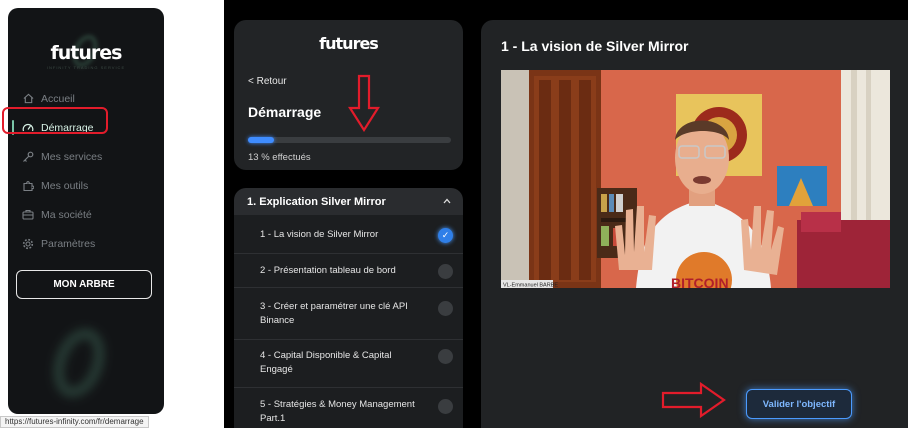  What do you see at coordinates (279, 157) in the screenshot?
I see `progress-label: 13 % effectués` at bounding box center [279, 157].